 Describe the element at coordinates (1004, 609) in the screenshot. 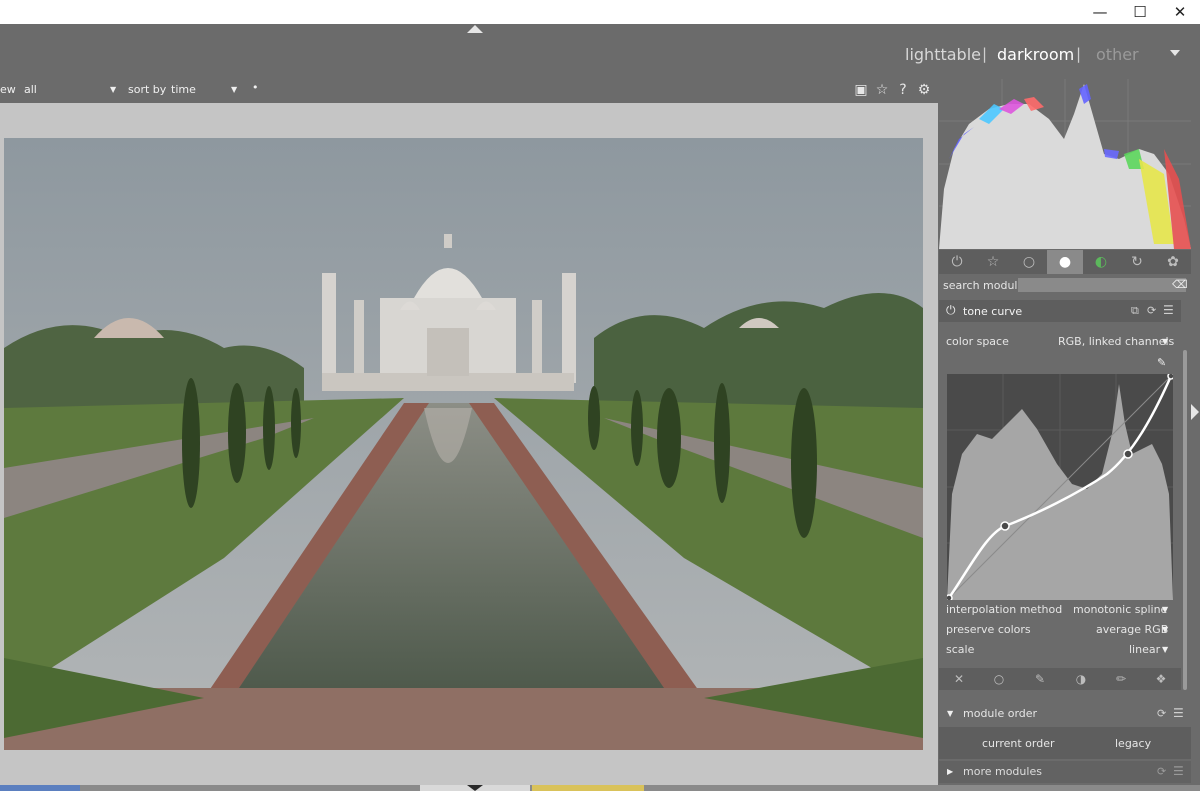

I see `interpolation-method-label: interpolation method` at that location.